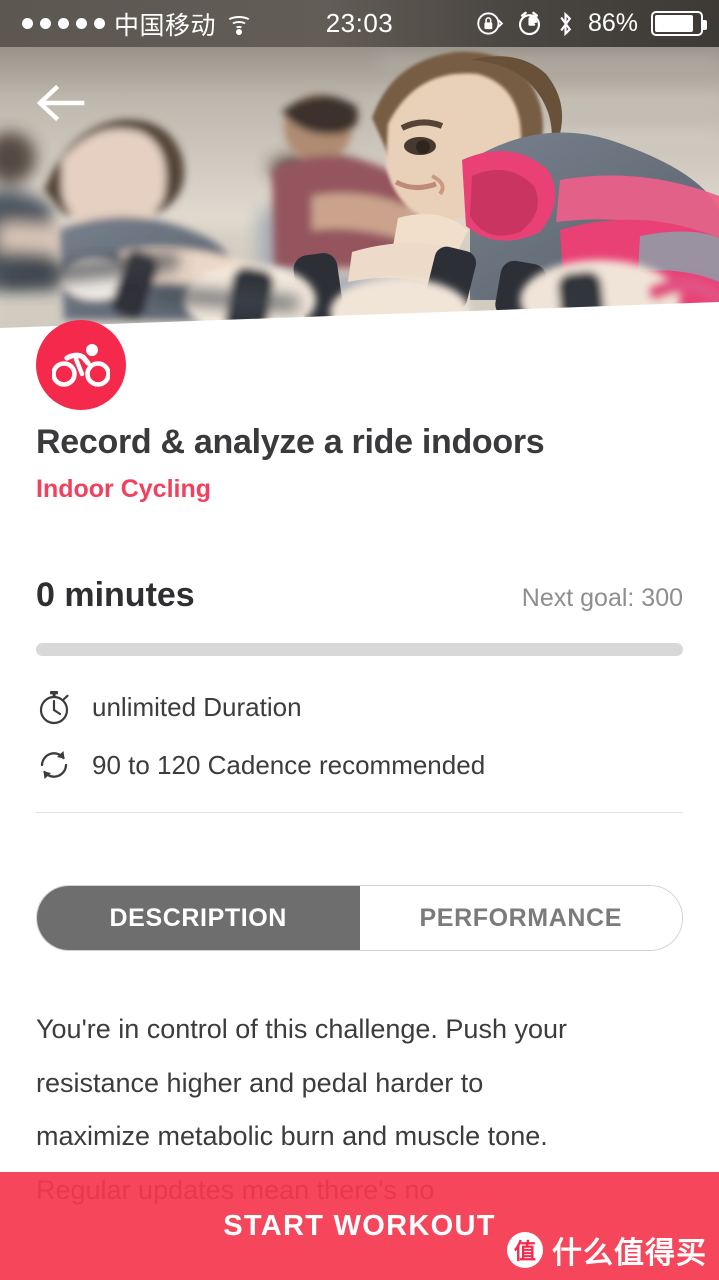  I want to click on watermark-logo-icon: 值, so click(525, 1250).